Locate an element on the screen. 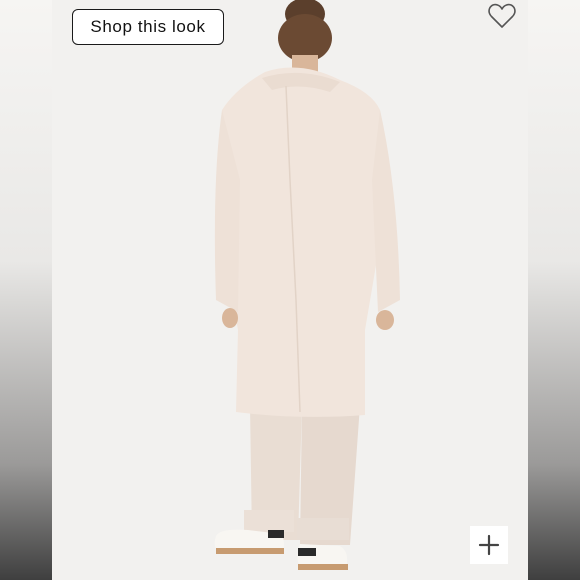 The height and width of the screenshot is (580, 580). plus-icon is located at coordinates (489, 545).